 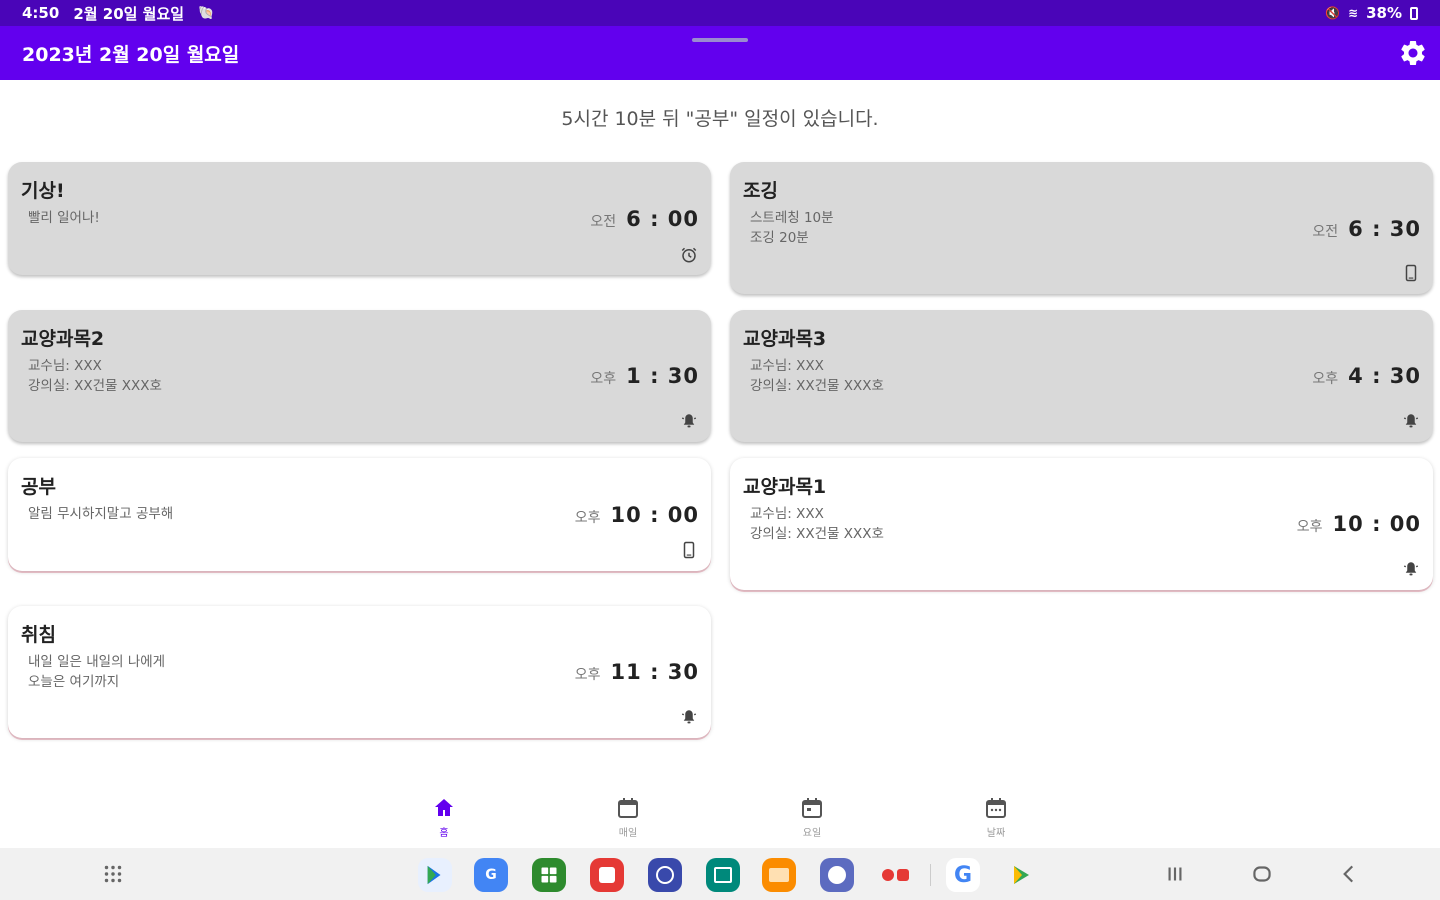 I want to click on nav-label: 홈, so click(x=444, y=833).